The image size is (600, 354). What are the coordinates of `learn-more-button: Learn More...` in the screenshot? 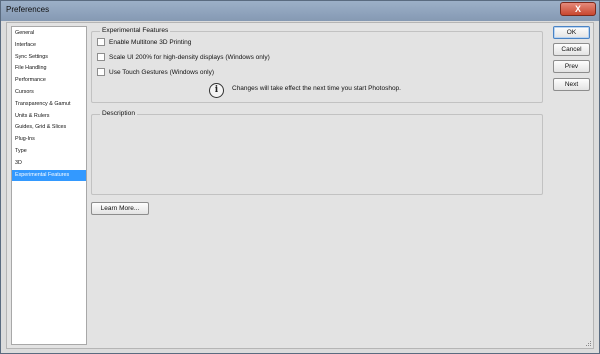 It's located at (120, 208).